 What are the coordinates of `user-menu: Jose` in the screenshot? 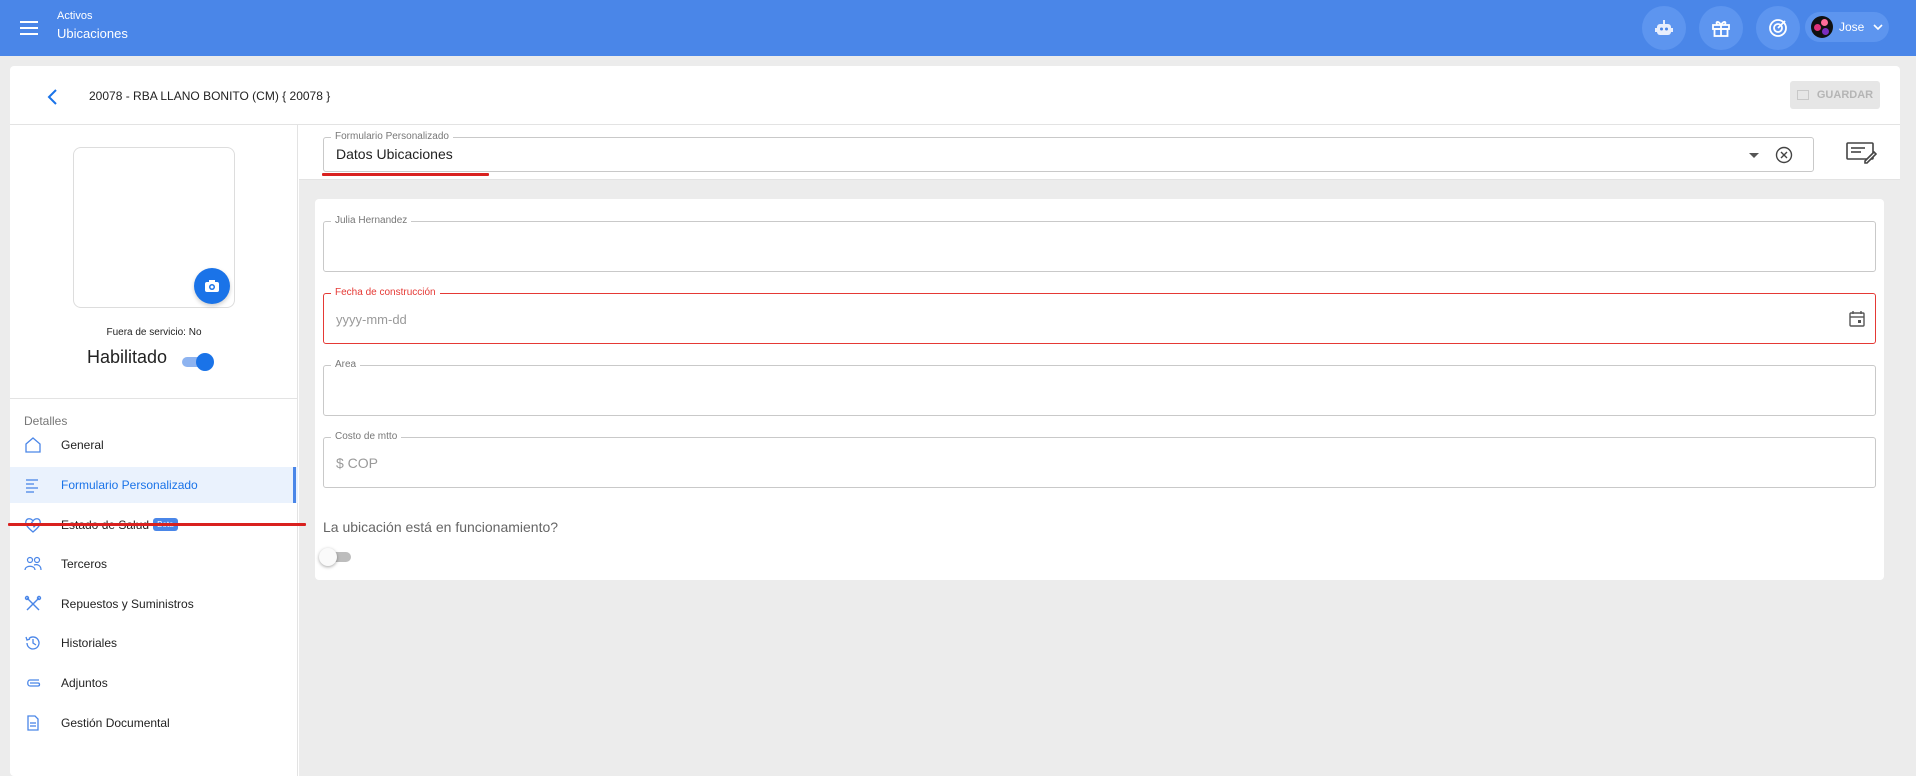 It's located at (1847, 27).